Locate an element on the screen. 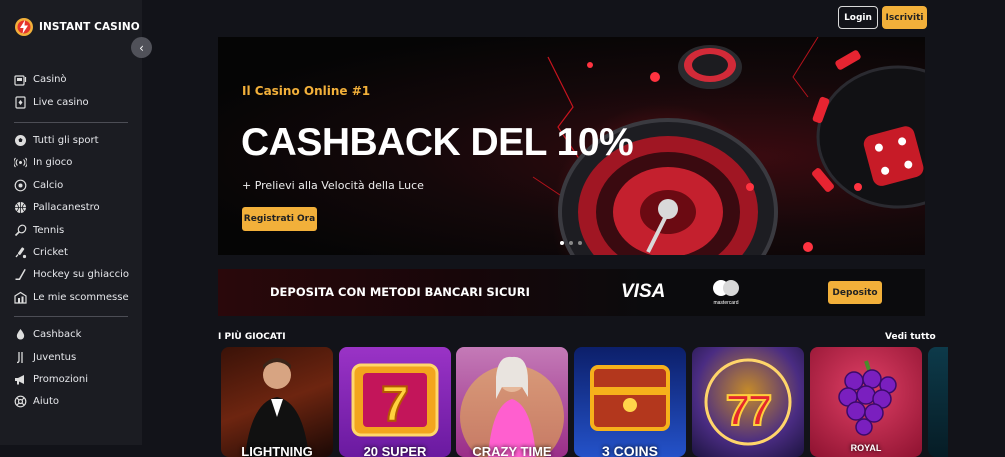 Image resolution: width=1005 pixels, height=457 pixels. mastercard-circles-icon: mastercard is located at coordinates (726, 293).